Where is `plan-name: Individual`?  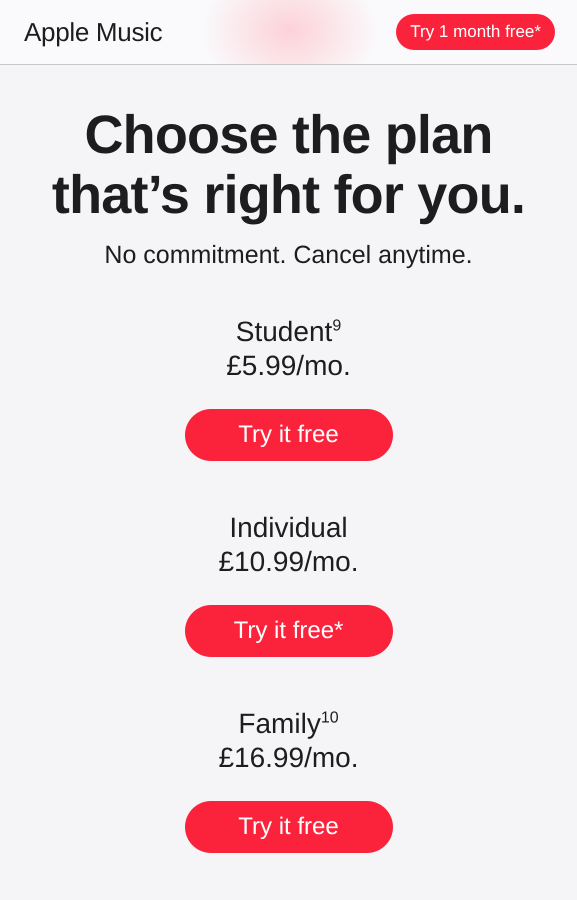 plan-name: Individual is located at coordinates (288, 528).